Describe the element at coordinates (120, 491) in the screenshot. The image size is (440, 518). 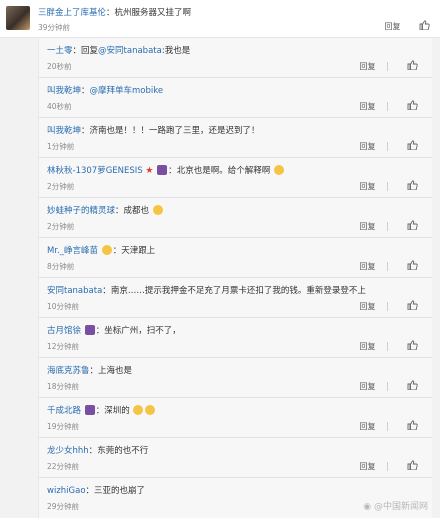
I see `reply-text: 三亚的也崩了` at that location.